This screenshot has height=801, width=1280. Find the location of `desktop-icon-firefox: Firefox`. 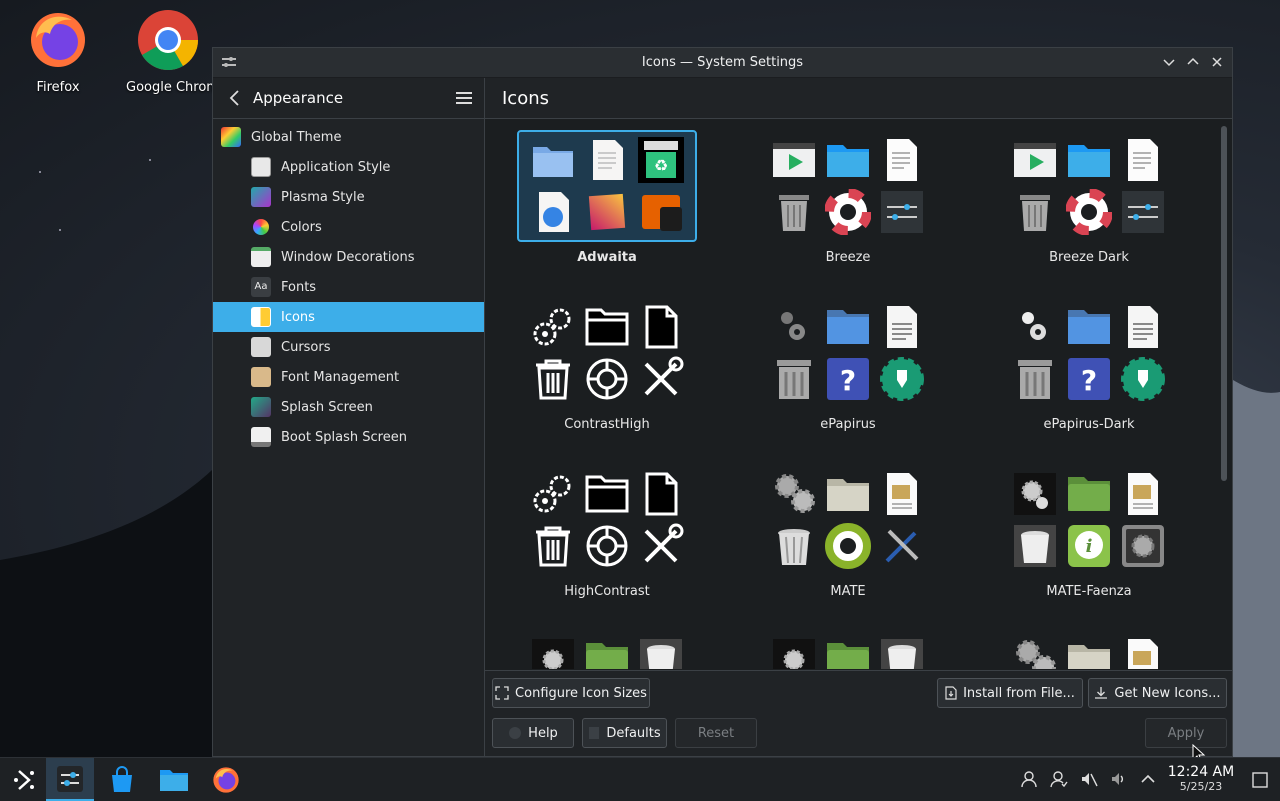

desktop-icon-firefox: Firefox is located at coordinates (58, 51).